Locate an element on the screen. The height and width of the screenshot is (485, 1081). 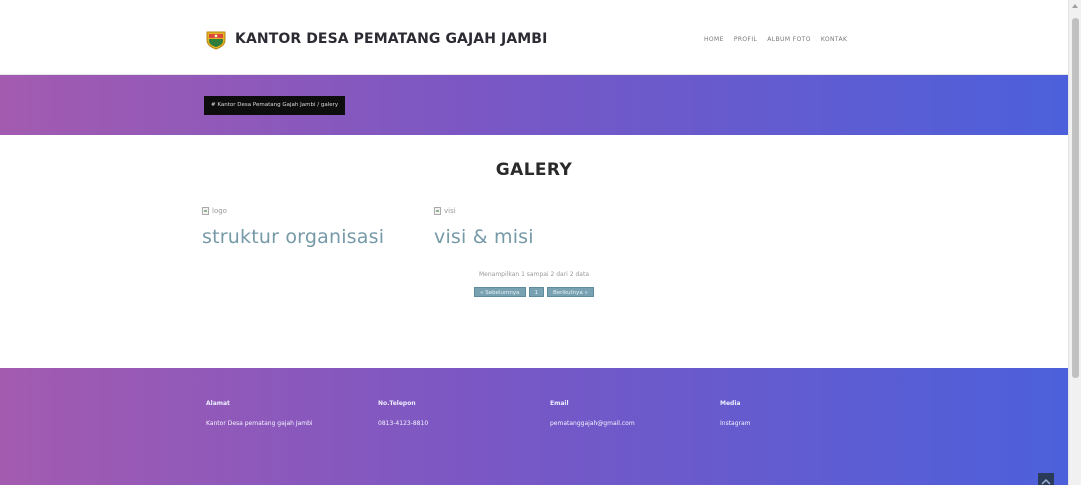
footer-media: Media Instagram is located at coordinates (735, 413).